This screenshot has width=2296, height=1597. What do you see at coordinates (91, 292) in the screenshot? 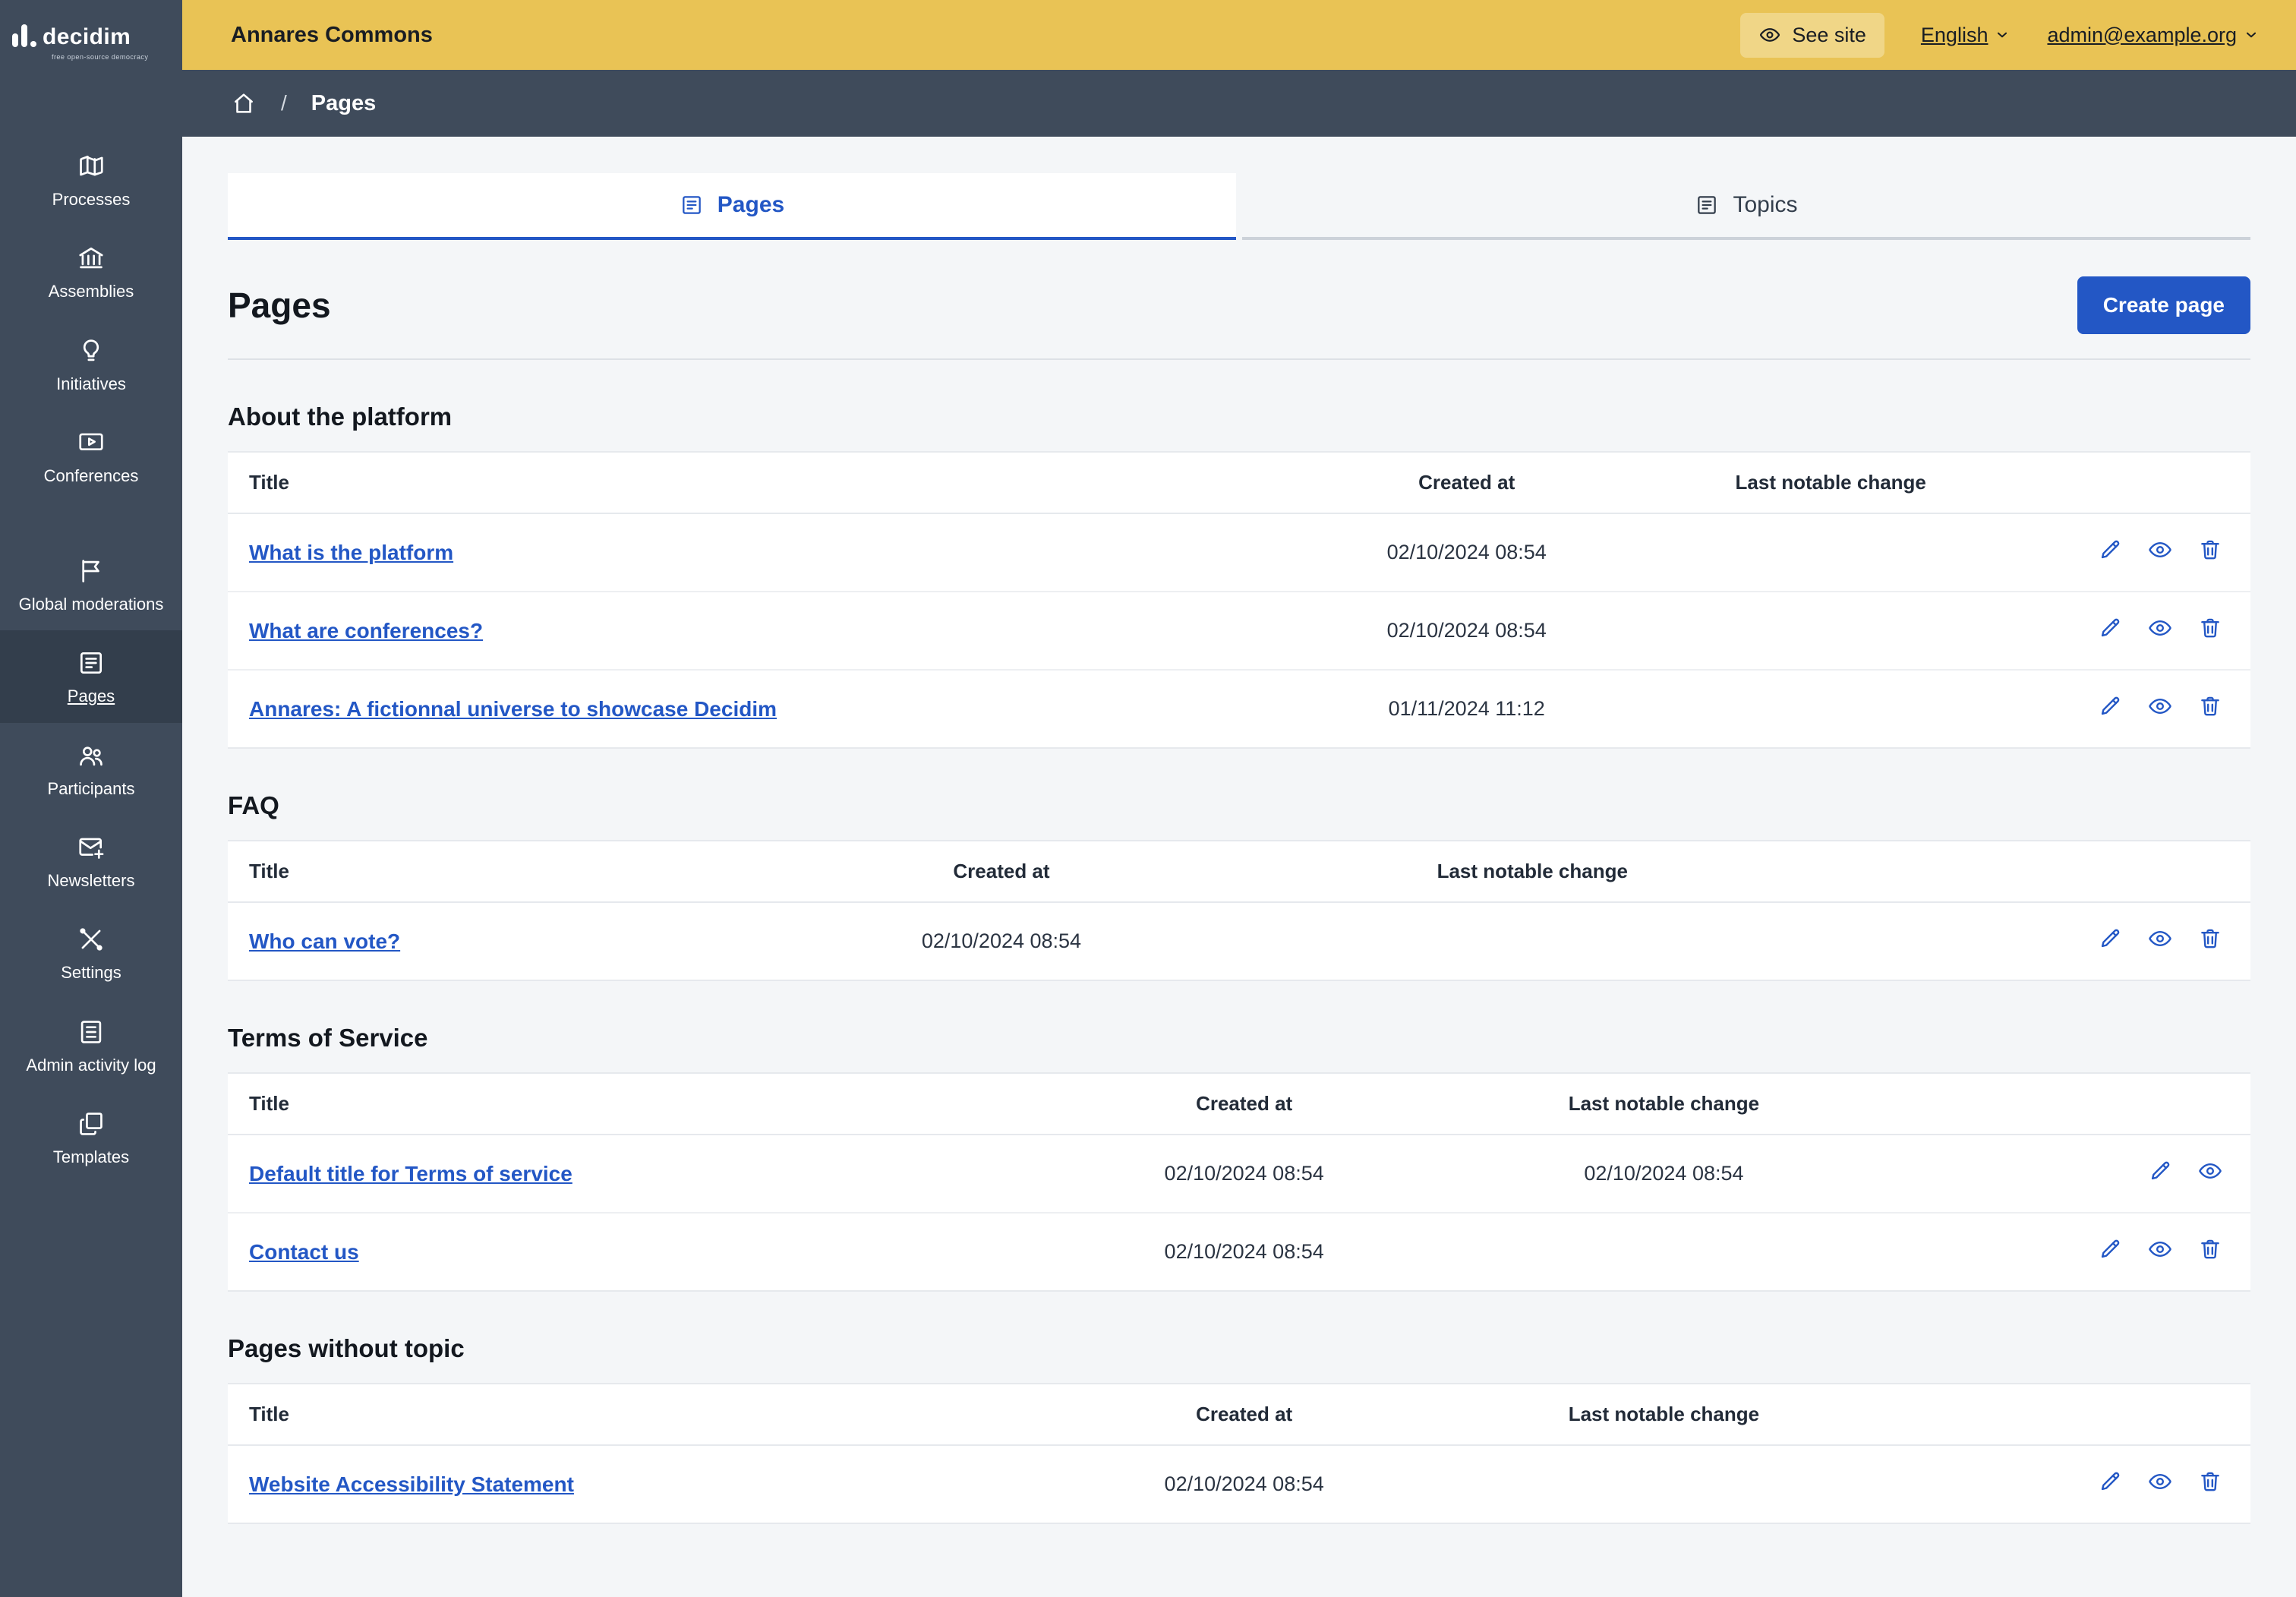
I see `sidebar-item-label: Assemblies` at bounding box center [91, 292].